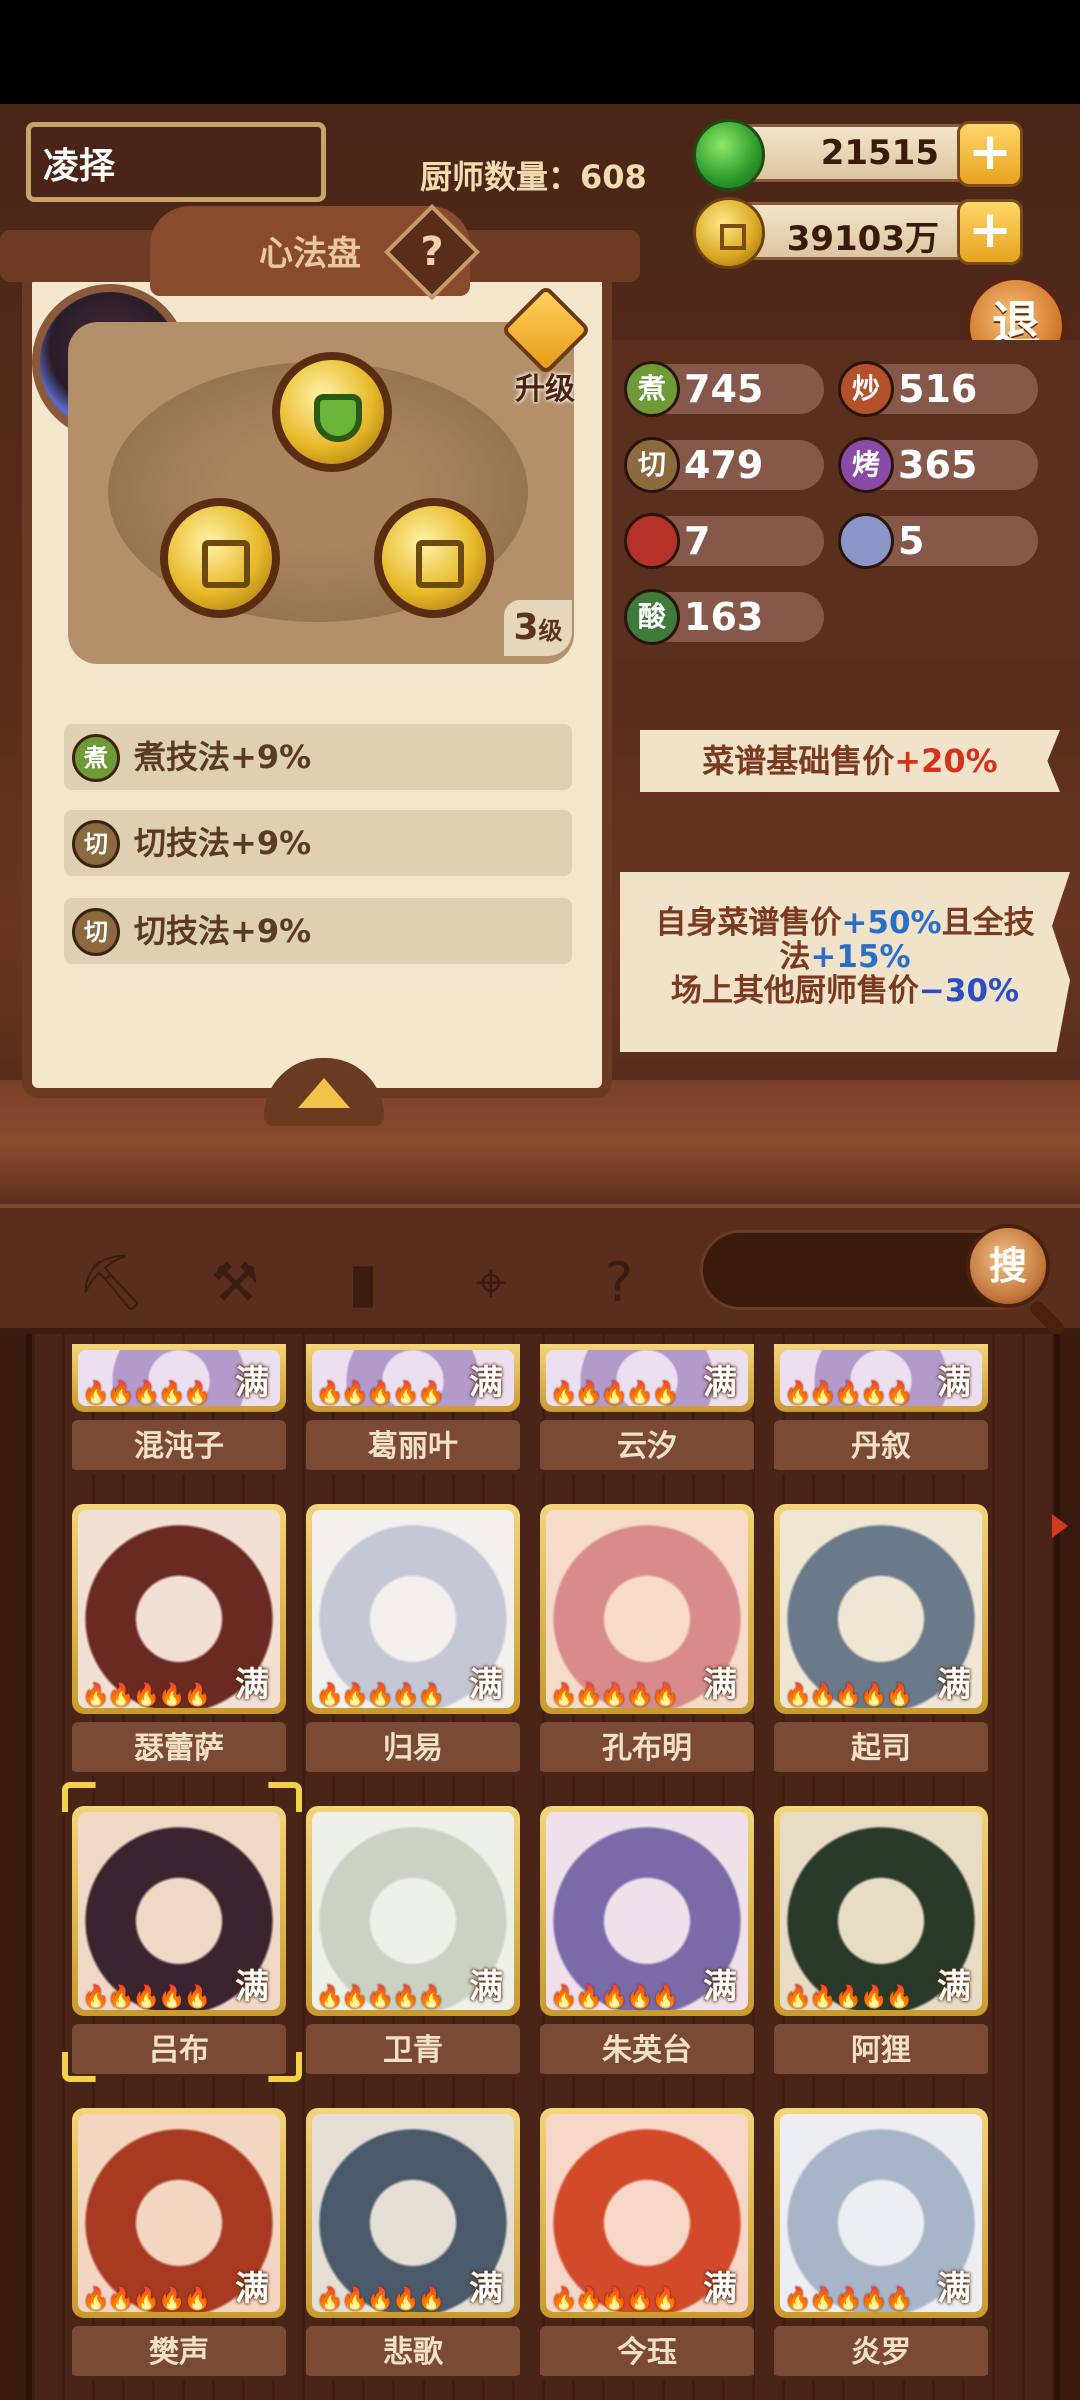 This screenshot has height=2400, width=1080. What do you see at coordinates (332, 412) in the screenshot?
I see `method-slot-boil` at bounding box center [332, 412].